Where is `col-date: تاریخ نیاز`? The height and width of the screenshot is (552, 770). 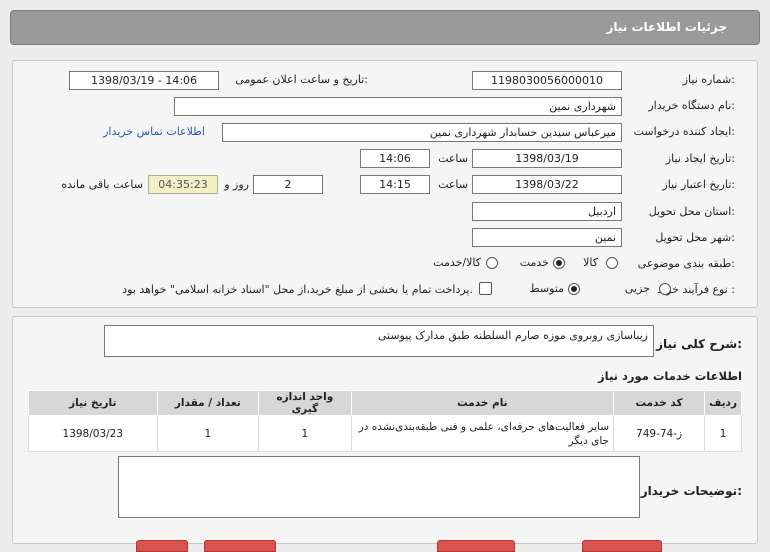 col-date: تاریخ نیاز is located at coordinates (93, 403).